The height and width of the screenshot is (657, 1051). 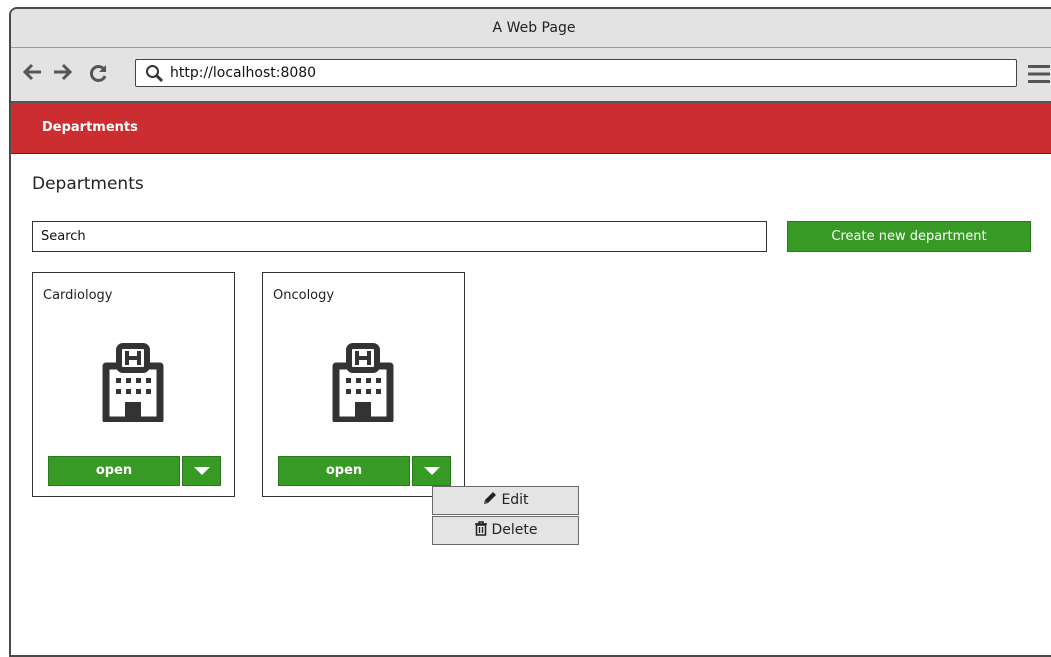 I want to click on reload-icon, so click(x=99, y=75).